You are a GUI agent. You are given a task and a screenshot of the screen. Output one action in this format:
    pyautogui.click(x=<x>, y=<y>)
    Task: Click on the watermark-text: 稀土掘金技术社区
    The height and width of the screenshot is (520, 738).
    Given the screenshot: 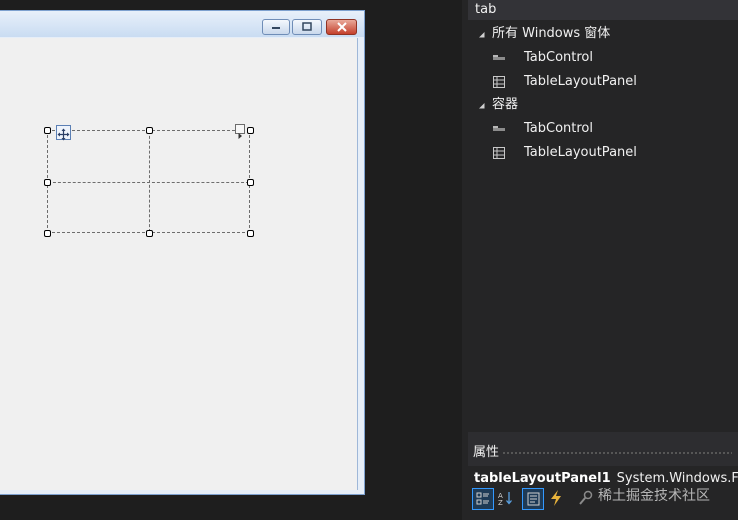 What is the action you would take?
    pyautogui.click(x=654, y=496)
    